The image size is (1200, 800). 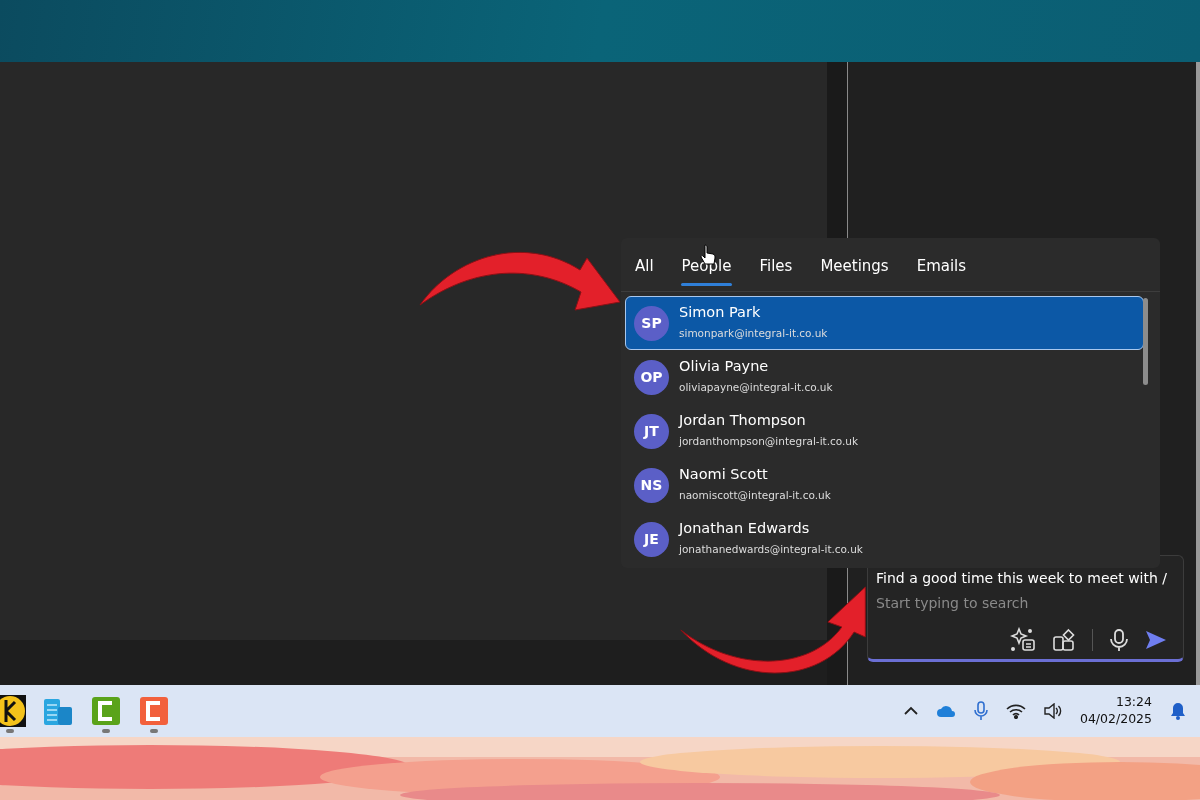 What do you see at coordinates (745, 529) in the screenshot?
I see `person-name: Jonathan Edwards` at bounding box center [745, 529].